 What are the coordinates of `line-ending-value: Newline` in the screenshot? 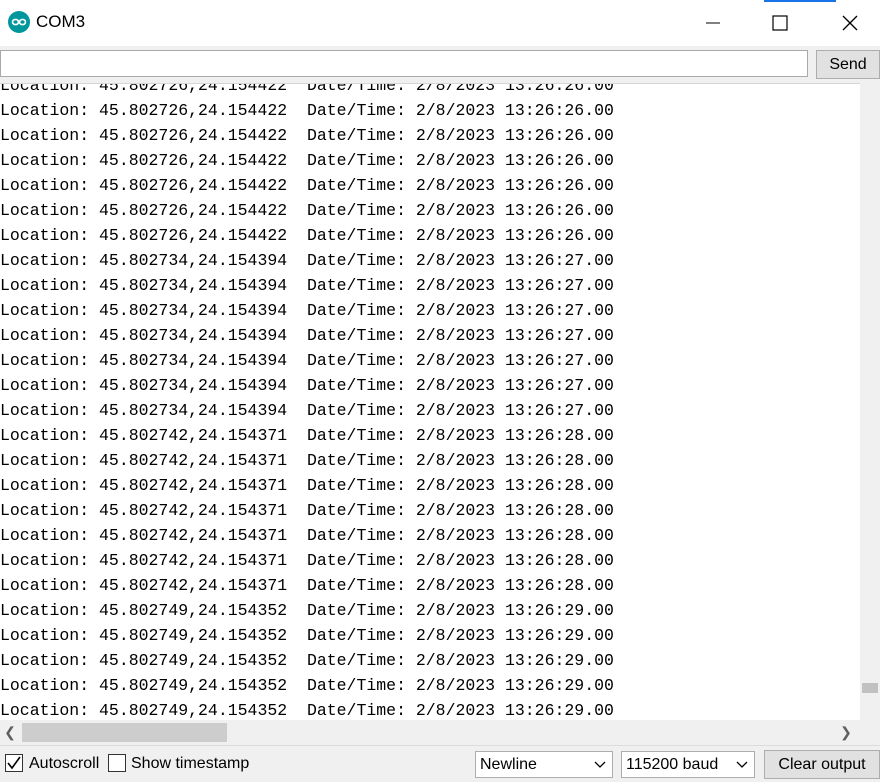 It's located at (508, 764).